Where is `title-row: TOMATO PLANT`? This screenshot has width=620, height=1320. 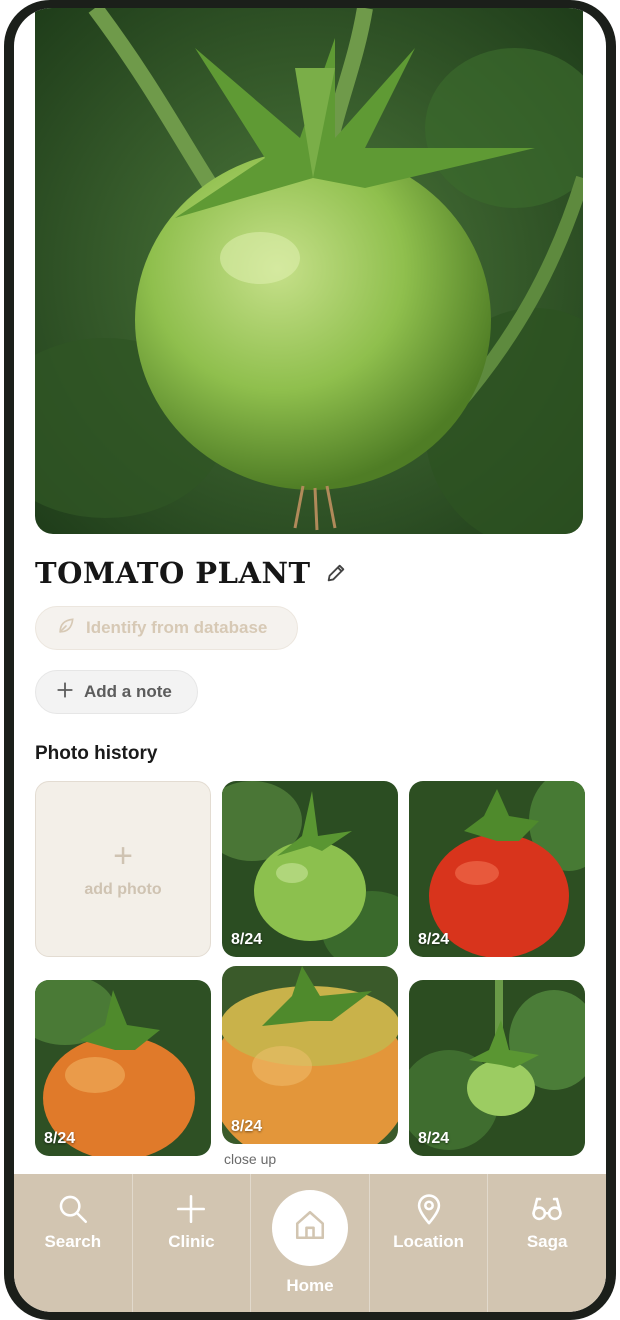 title-row: TOMATO PLANT is located at coordinates (191, 573).